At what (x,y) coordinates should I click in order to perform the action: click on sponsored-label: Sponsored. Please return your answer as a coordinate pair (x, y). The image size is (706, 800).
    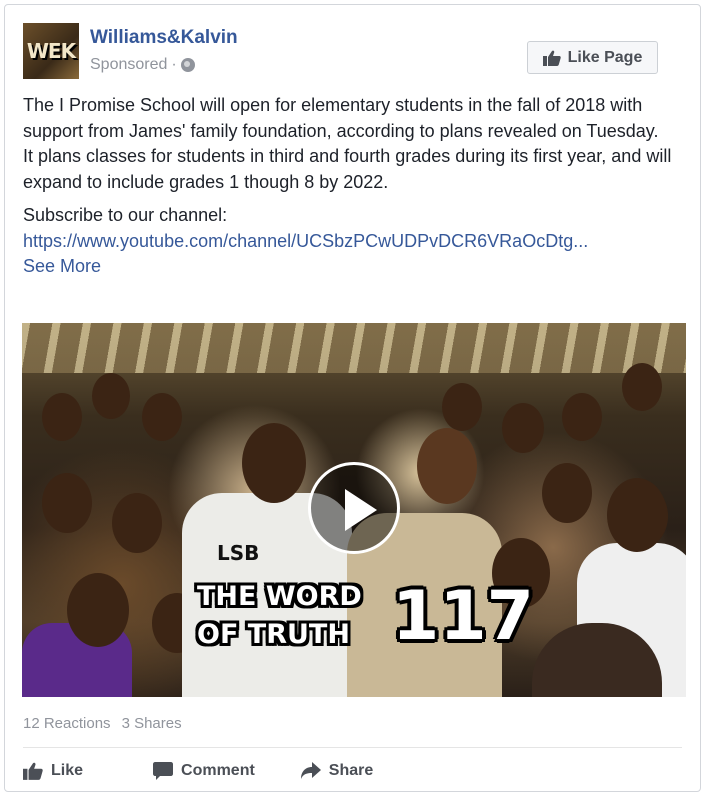
    Looking at the image, I should click on (128, 65).